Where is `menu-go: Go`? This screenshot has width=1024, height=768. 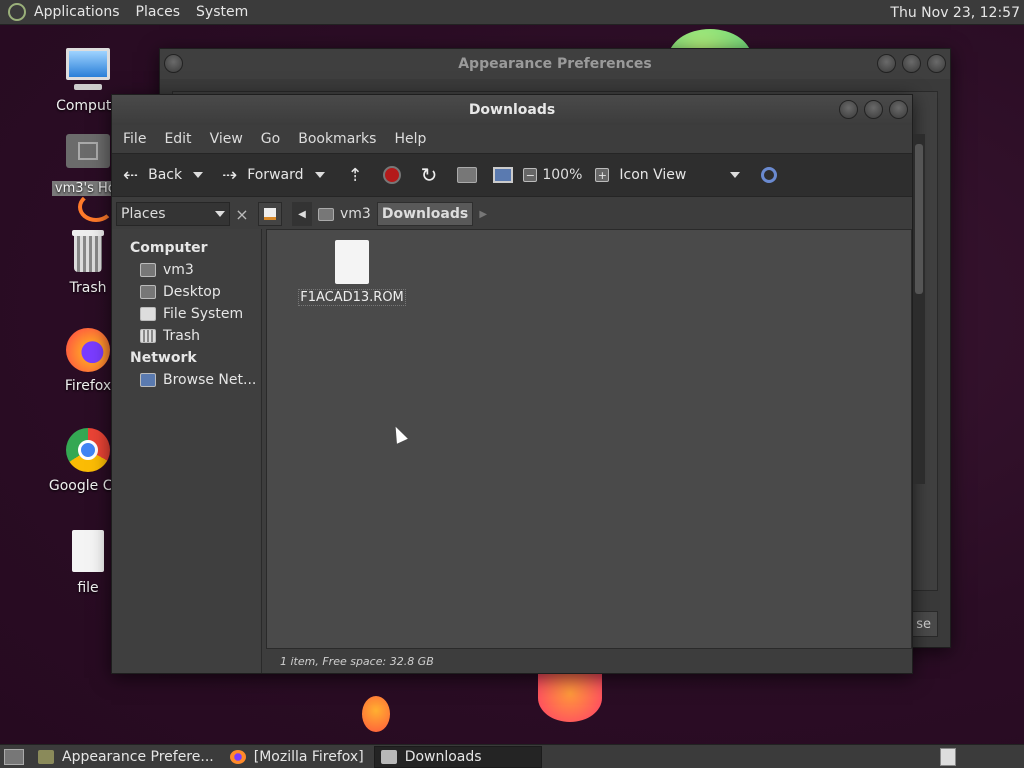 menu-go: Go is located at coordinates (270, 139).